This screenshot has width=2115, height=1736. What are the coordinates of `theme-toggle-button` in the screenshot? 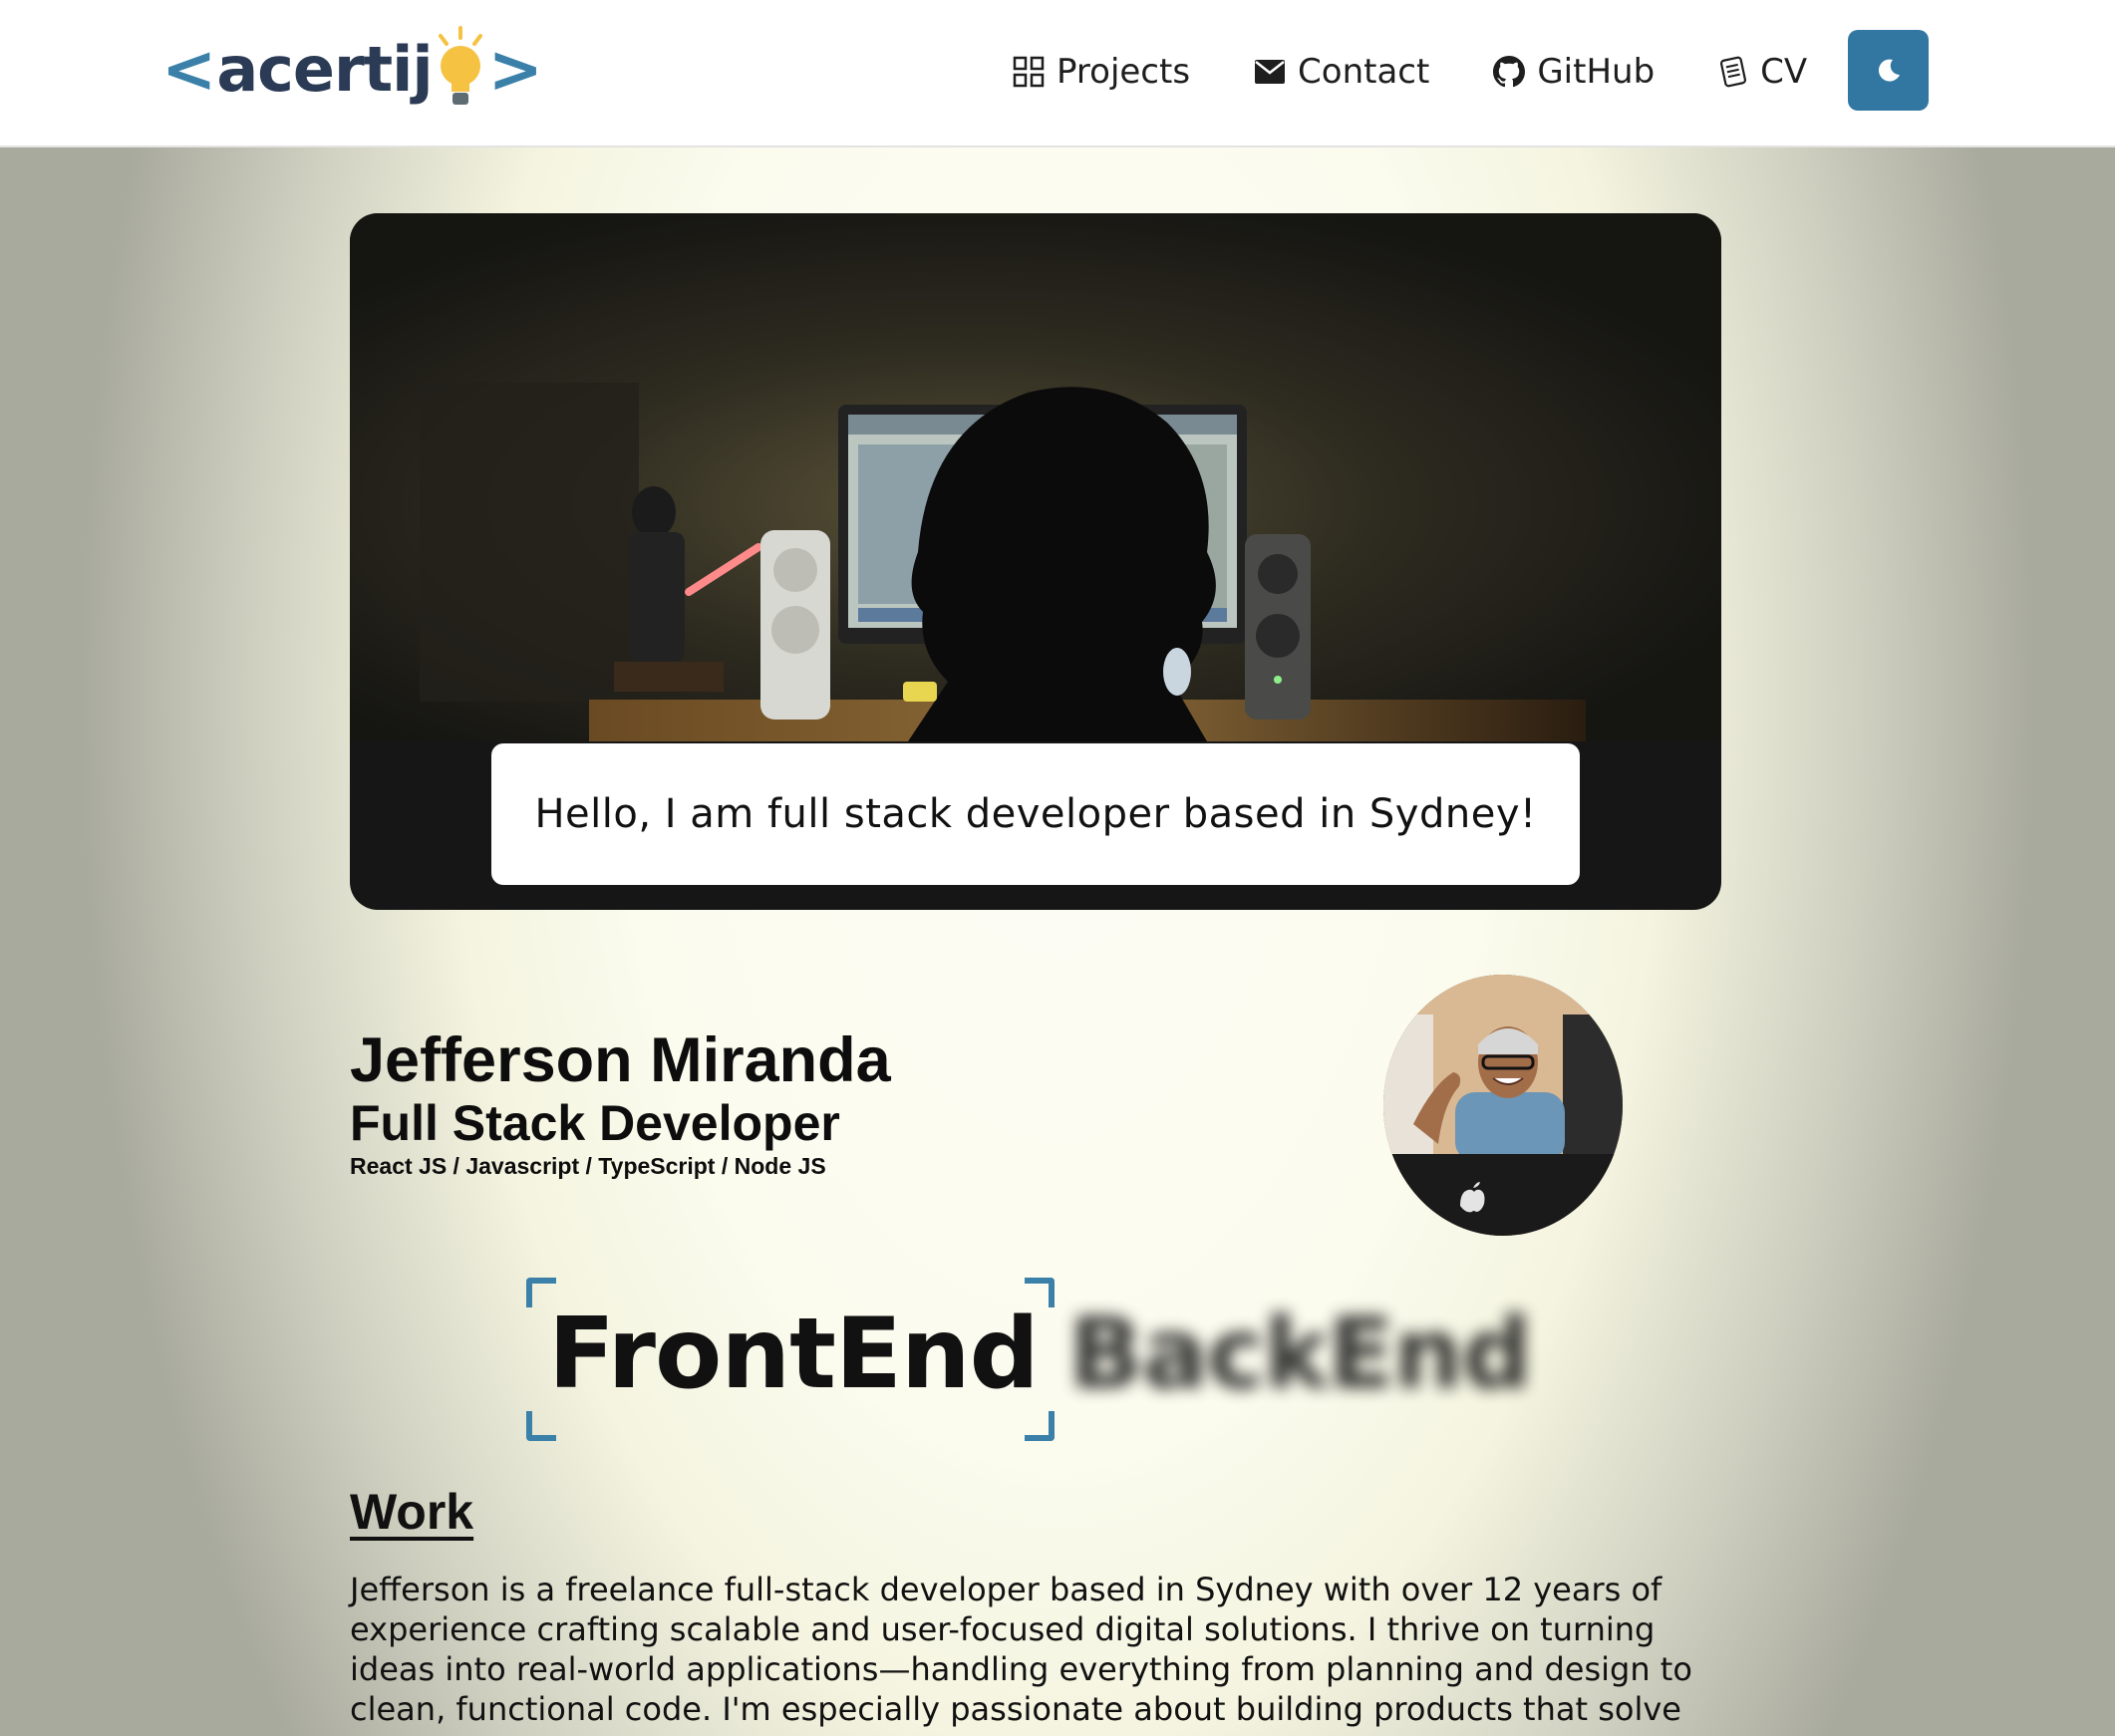 It's located at (1888, 70).